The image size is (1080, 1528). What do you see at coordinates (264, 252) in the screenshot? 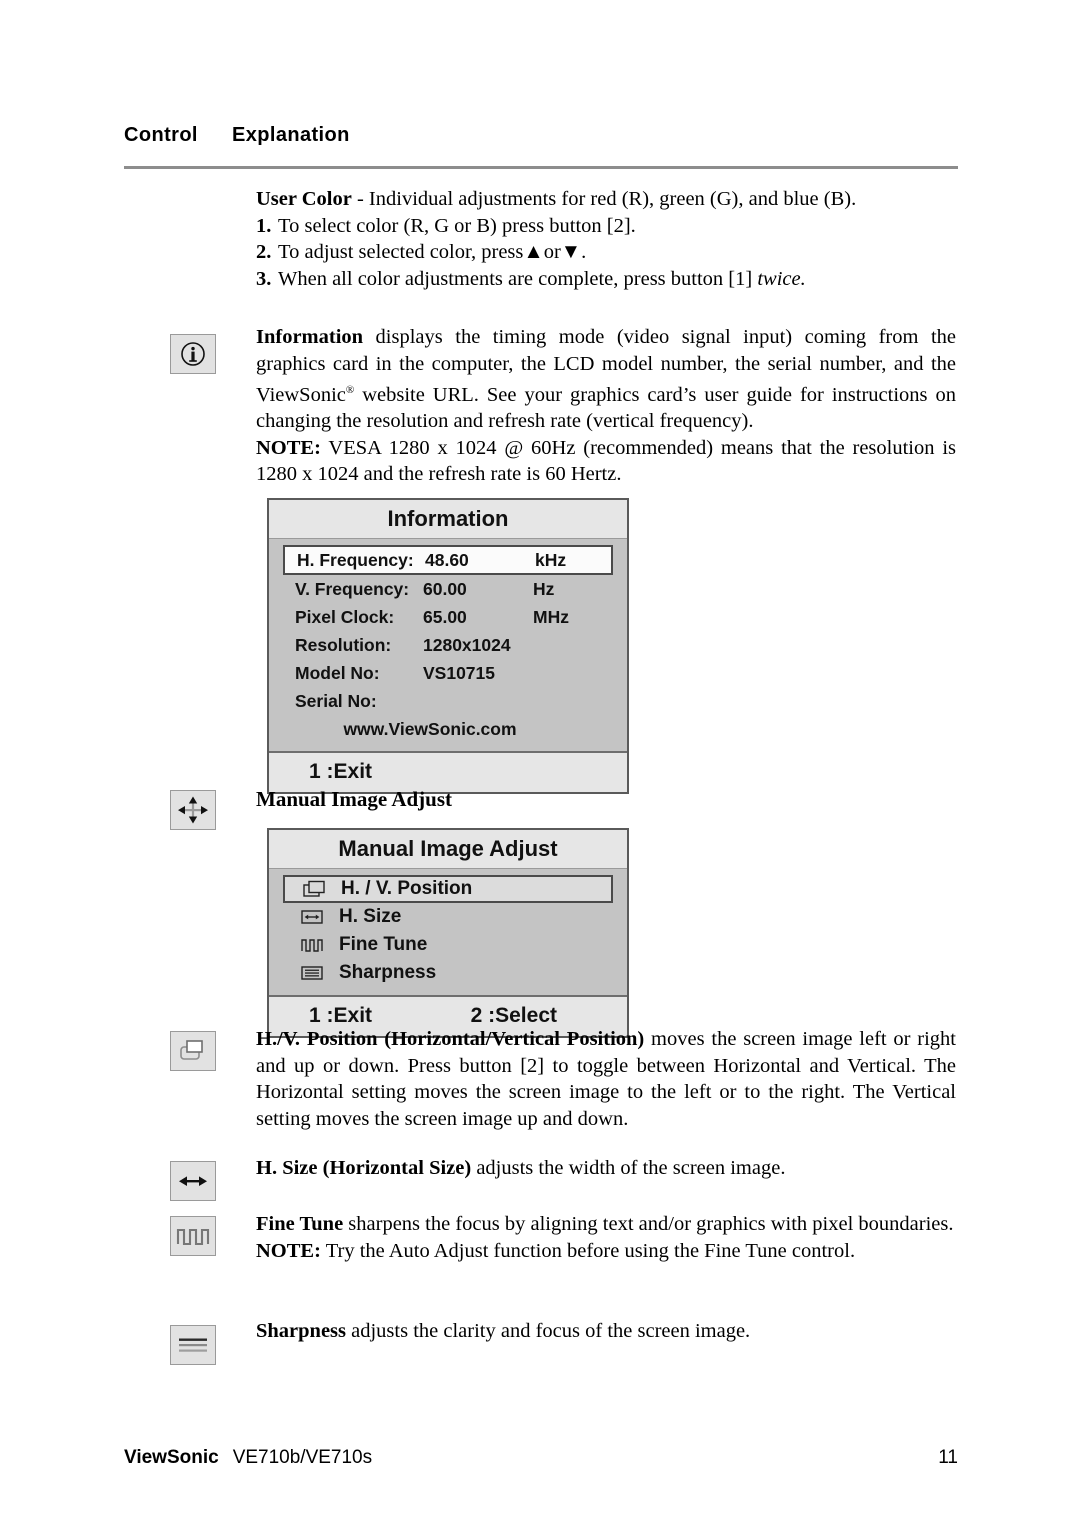
I see `step-number: 2.` at bounding box center [264, 252].